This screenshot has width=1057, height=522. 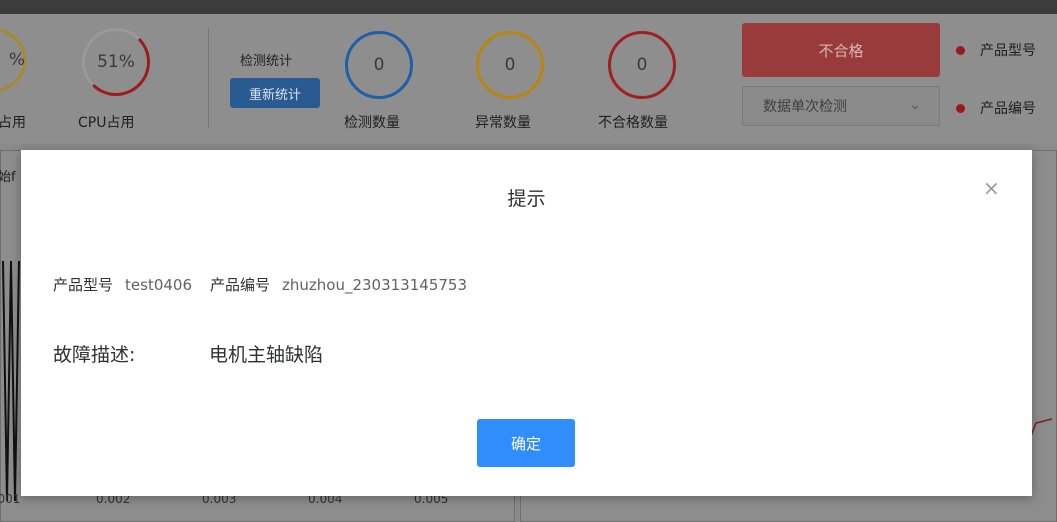 I want to click on close-icon: ×, so click(x=991, y=188).